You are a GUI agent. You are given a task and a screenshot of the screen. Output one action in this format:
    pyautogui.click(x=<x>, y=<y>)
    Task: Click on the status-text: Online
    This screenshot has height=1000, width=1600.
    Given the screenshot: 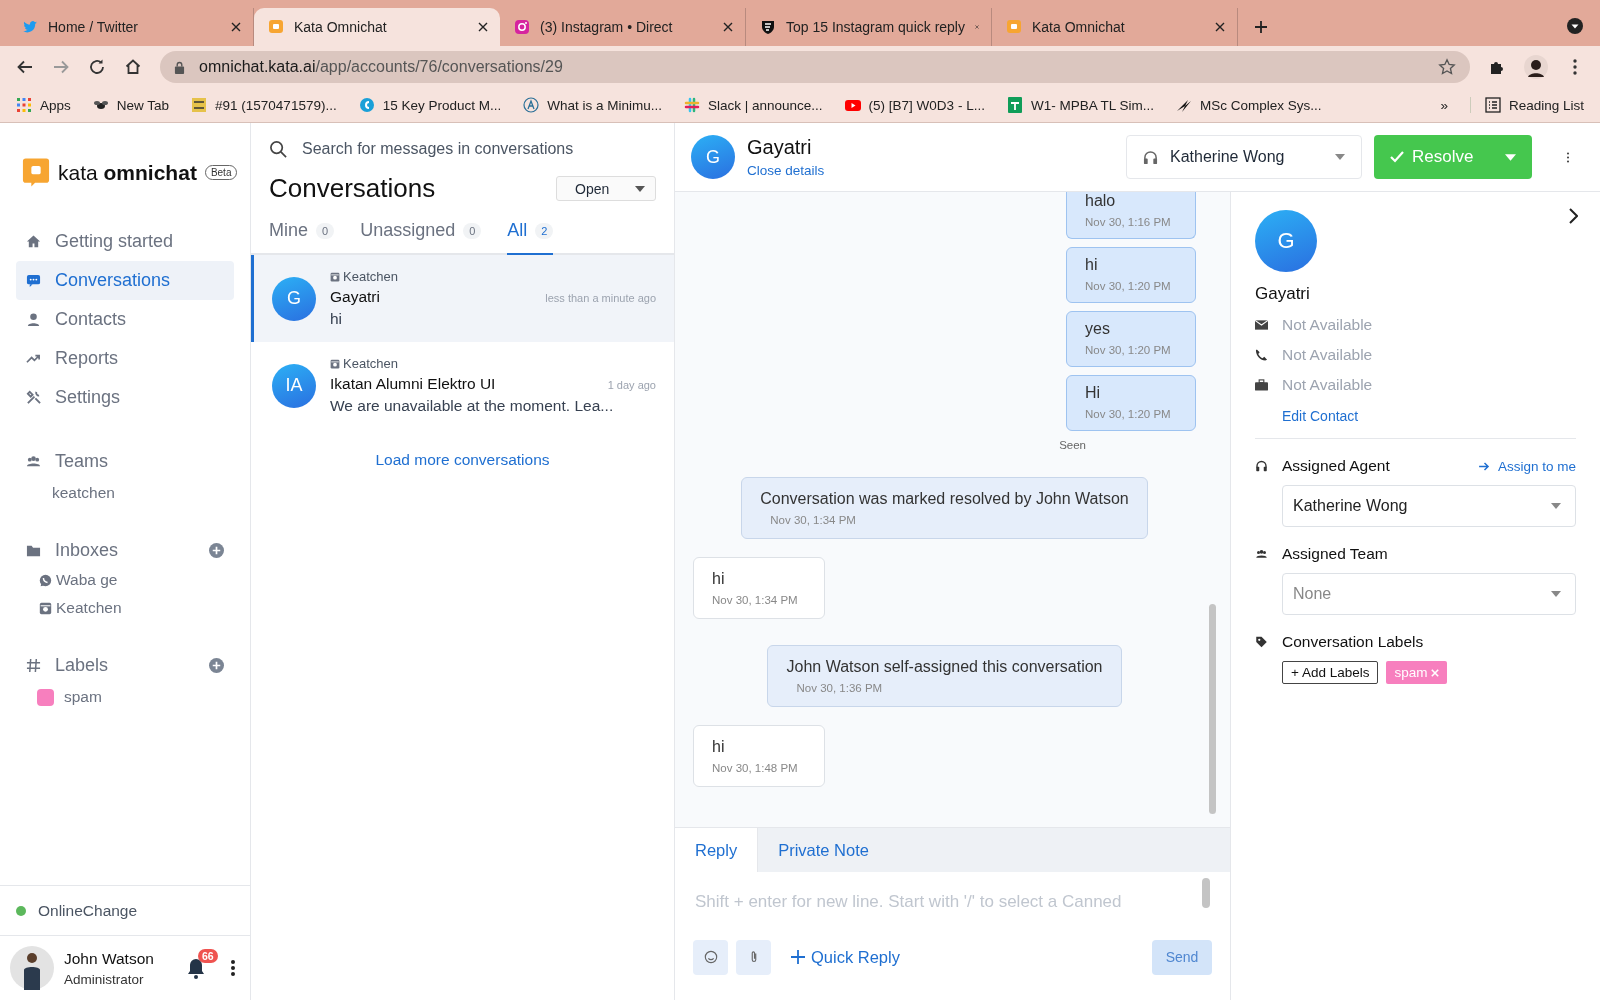 What is the action you would take?
    pyautogui.click(x=60, y=910)
    